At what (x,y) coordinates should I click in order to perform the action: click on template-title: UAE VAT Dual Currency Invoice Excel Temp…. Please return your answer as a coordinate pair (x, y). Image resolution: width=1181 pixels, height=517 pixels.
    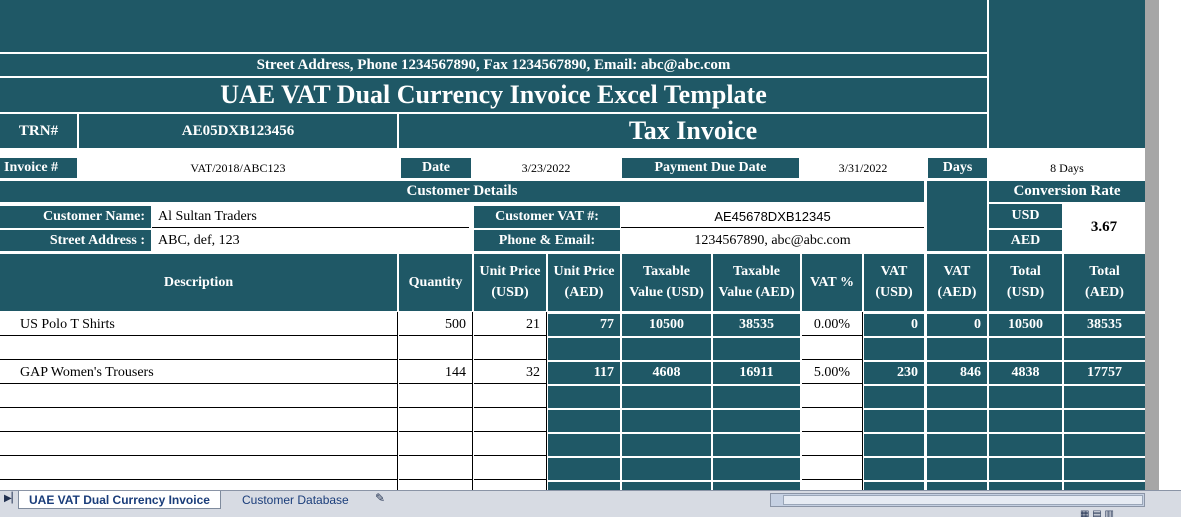
    Looking at the image, I should click on (493, 95).